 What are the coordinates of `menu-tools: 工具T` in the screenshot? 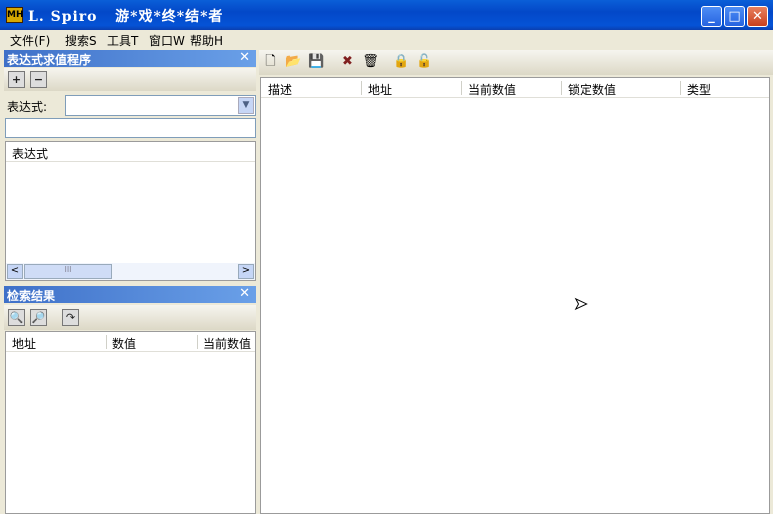 It's located at (122, 40).